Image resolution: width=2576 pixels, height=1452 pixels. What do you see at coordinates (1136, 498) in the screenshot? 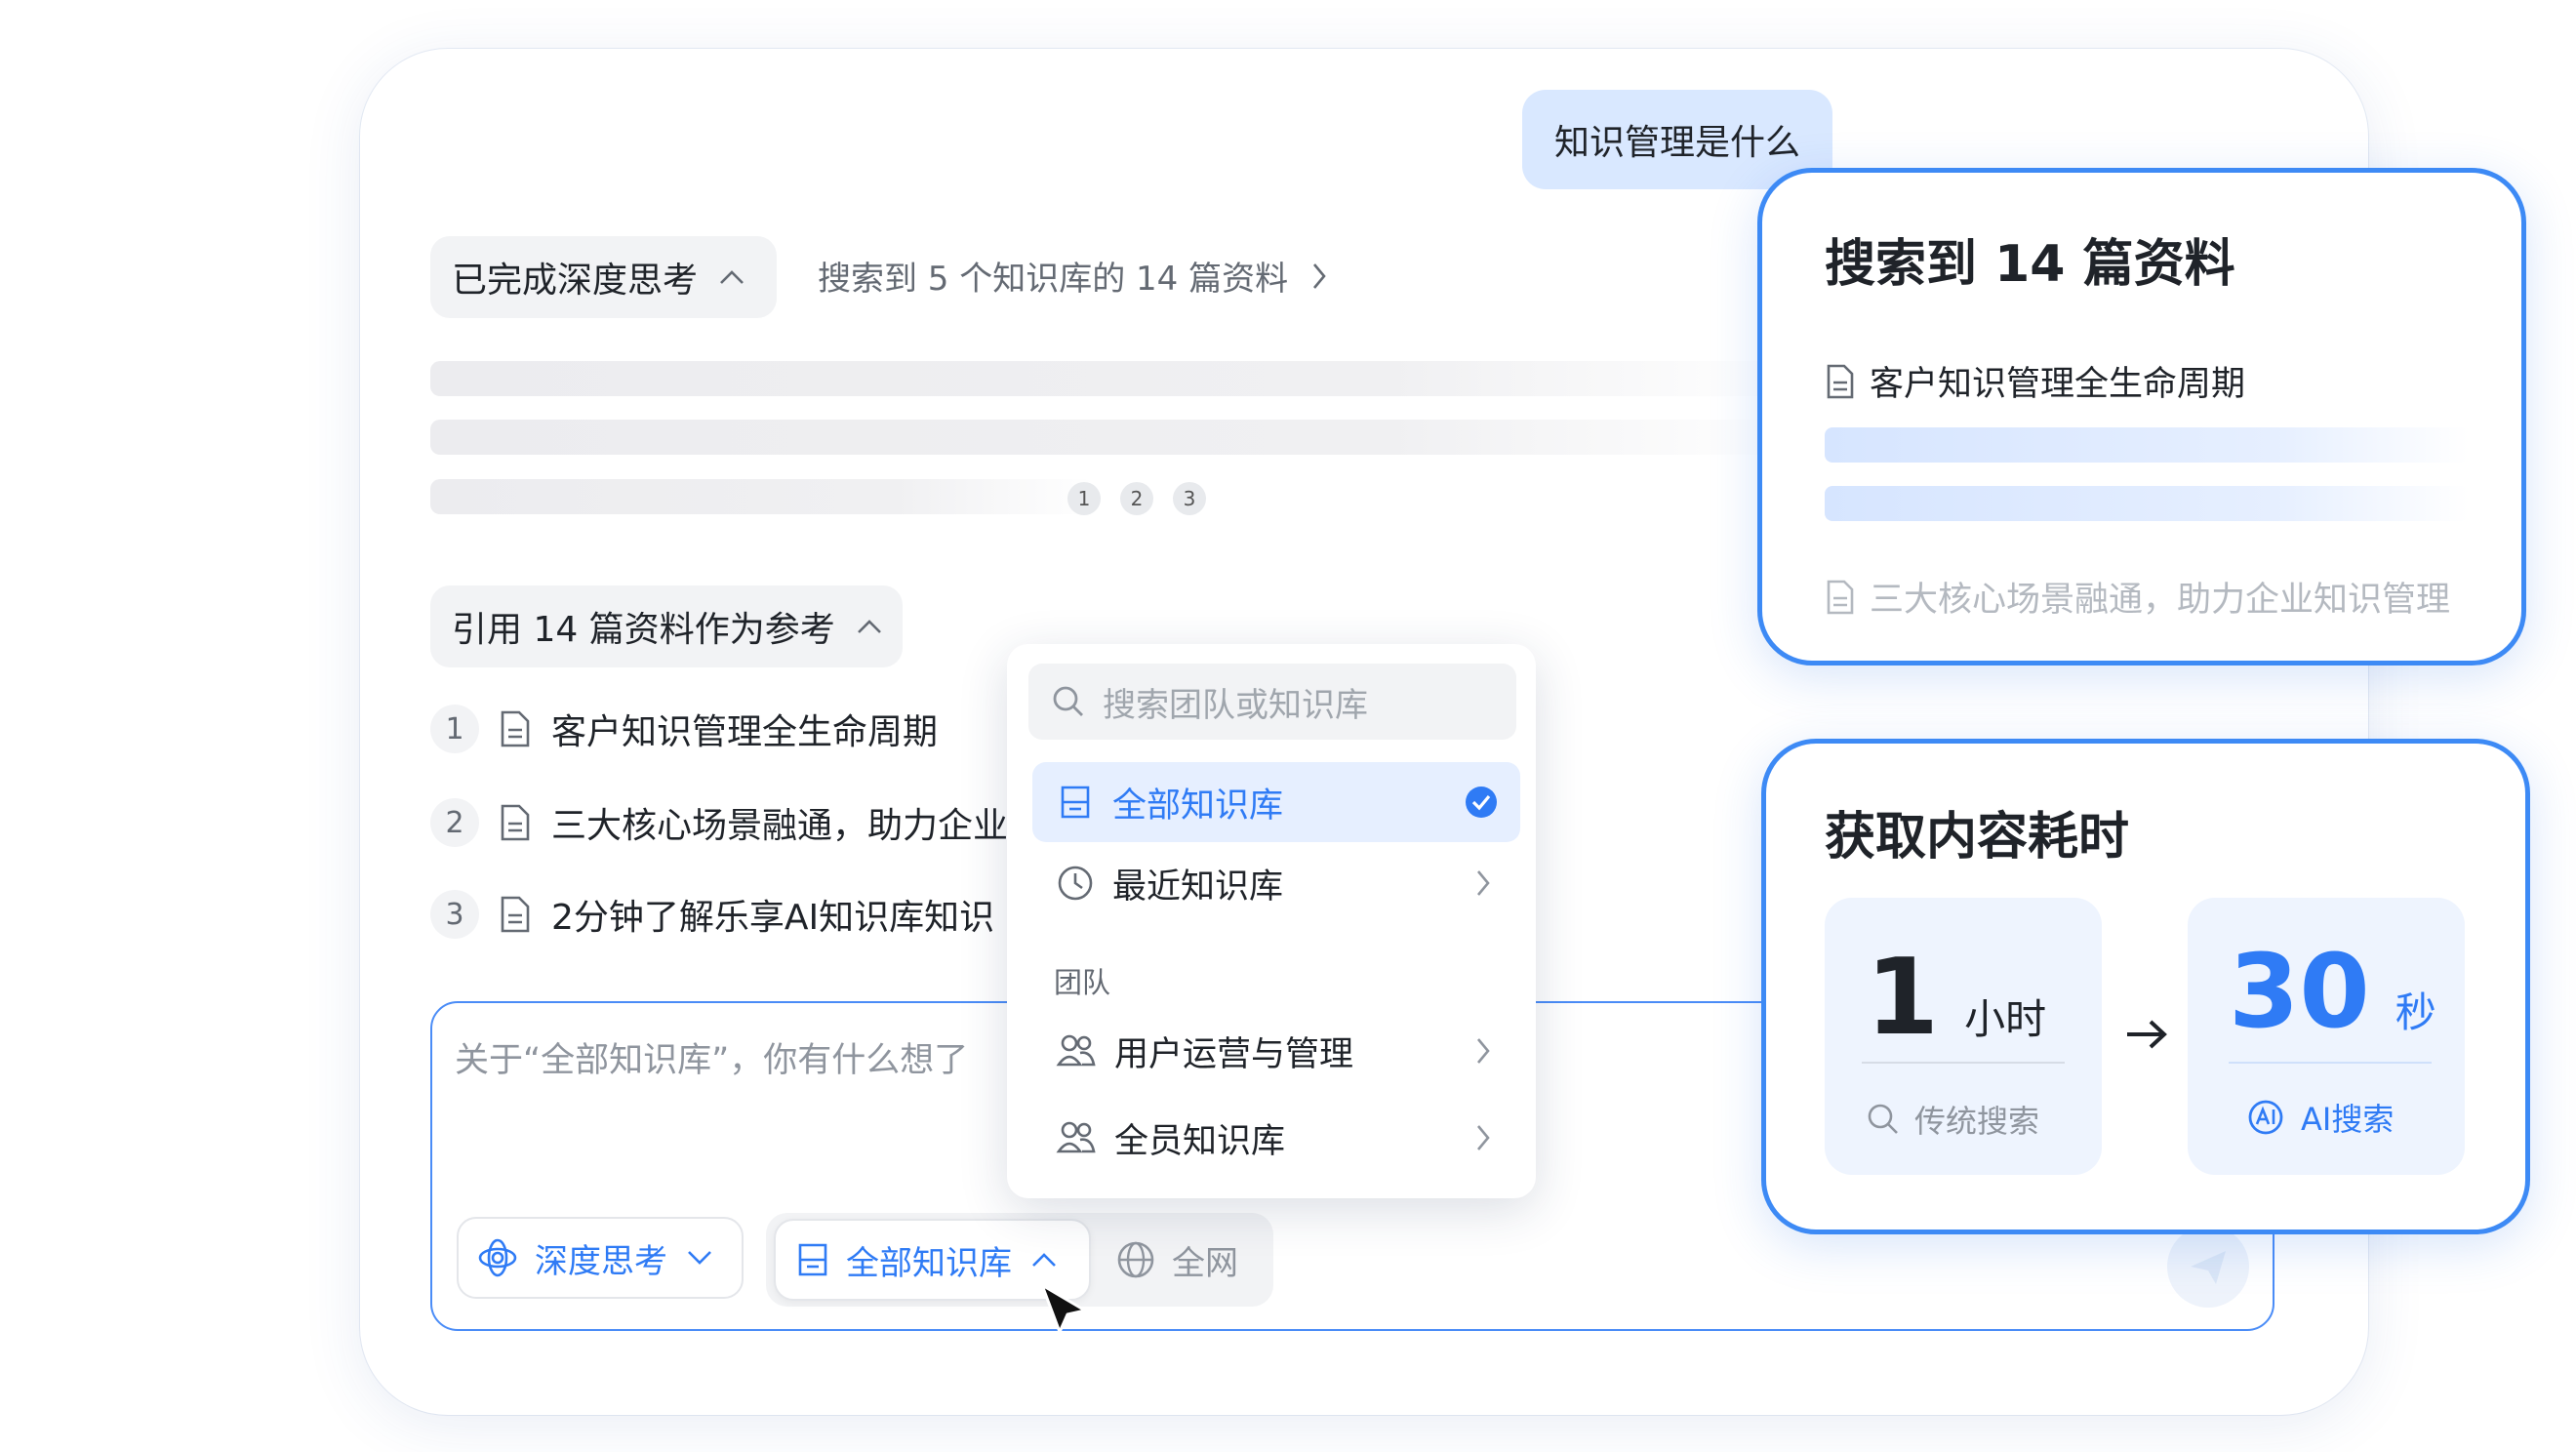
I see `citation-marker: 2` at bounding box center [1136, 498].